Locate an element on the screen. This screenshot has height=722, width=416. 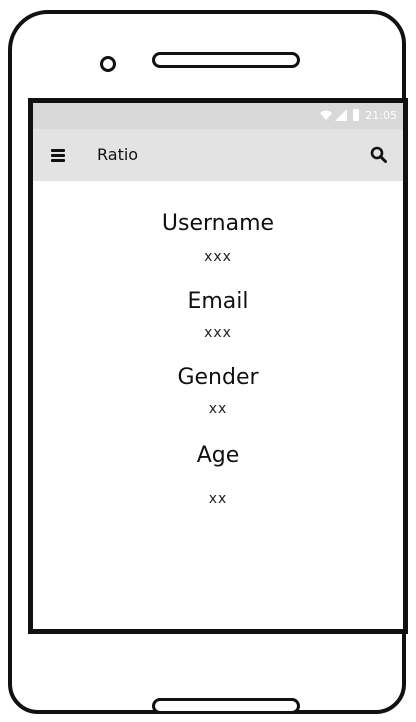
username-value: xxx is located at coordinates (218, 257).